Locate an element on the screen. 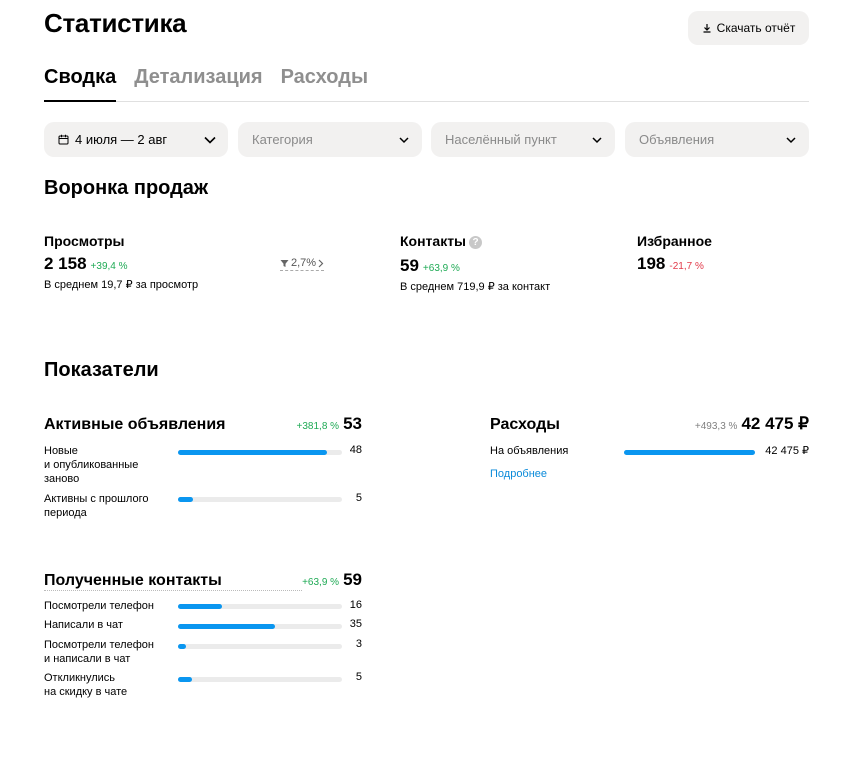 The height and width of the screenshot is (779, 865). date-range-select: 4 июля — 2 авг is located at coordinates (136, 139).